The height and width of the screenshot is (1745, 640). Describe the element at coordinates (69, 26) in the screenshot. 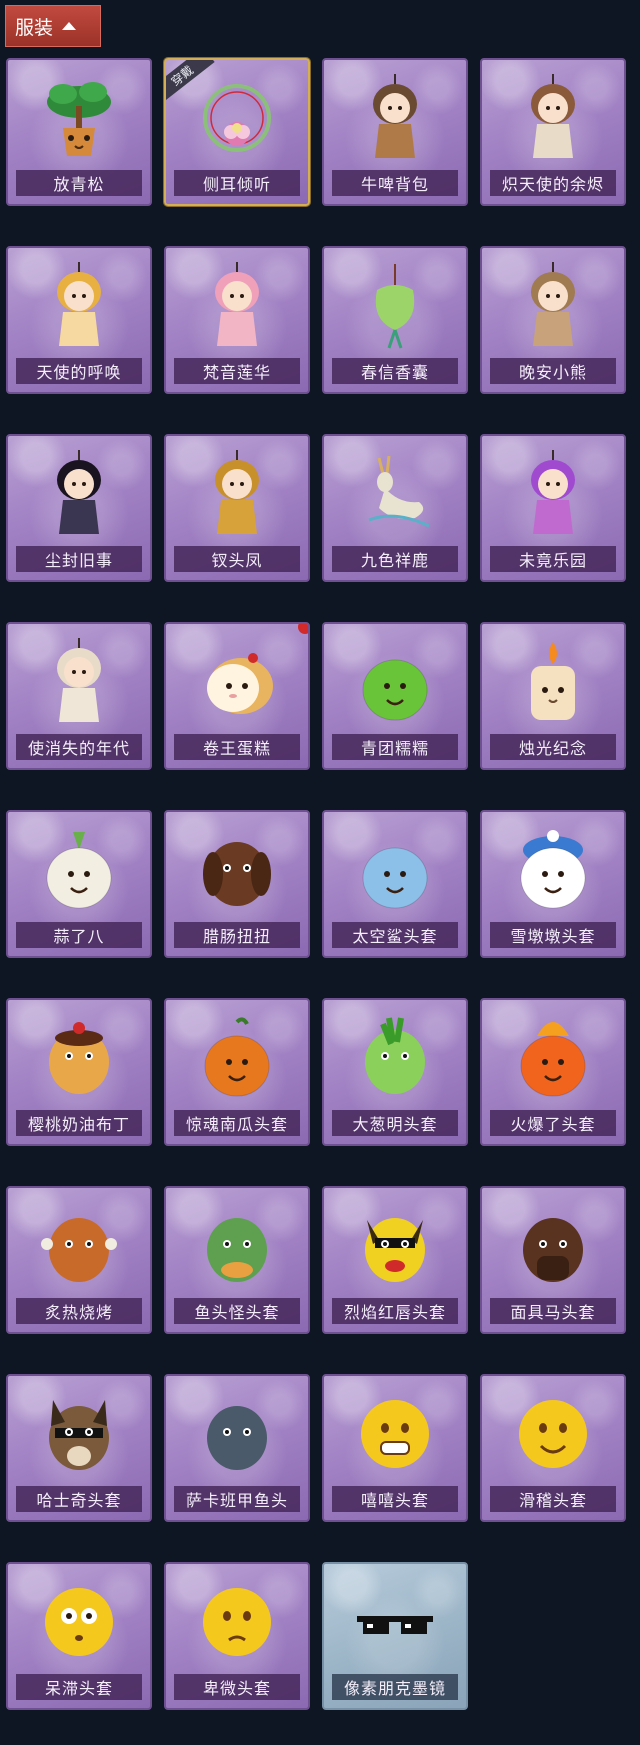

I see `chevron-up-icon` at that location.